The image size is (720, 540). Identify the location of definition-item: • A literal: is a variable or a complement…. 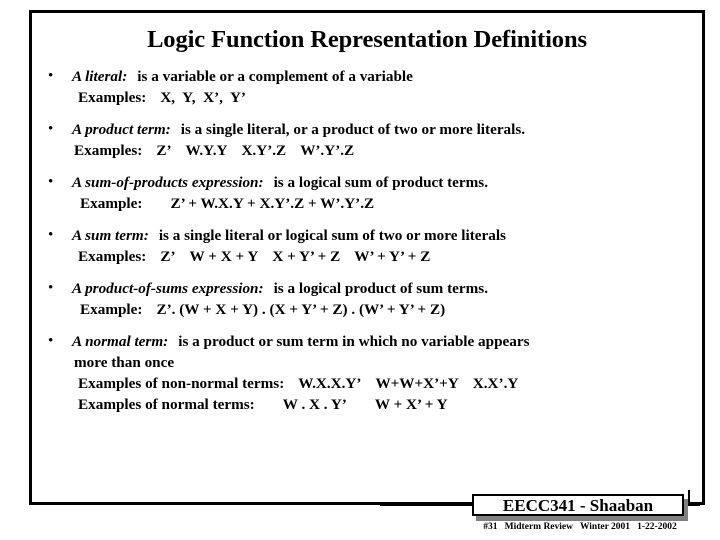
(367, 87).